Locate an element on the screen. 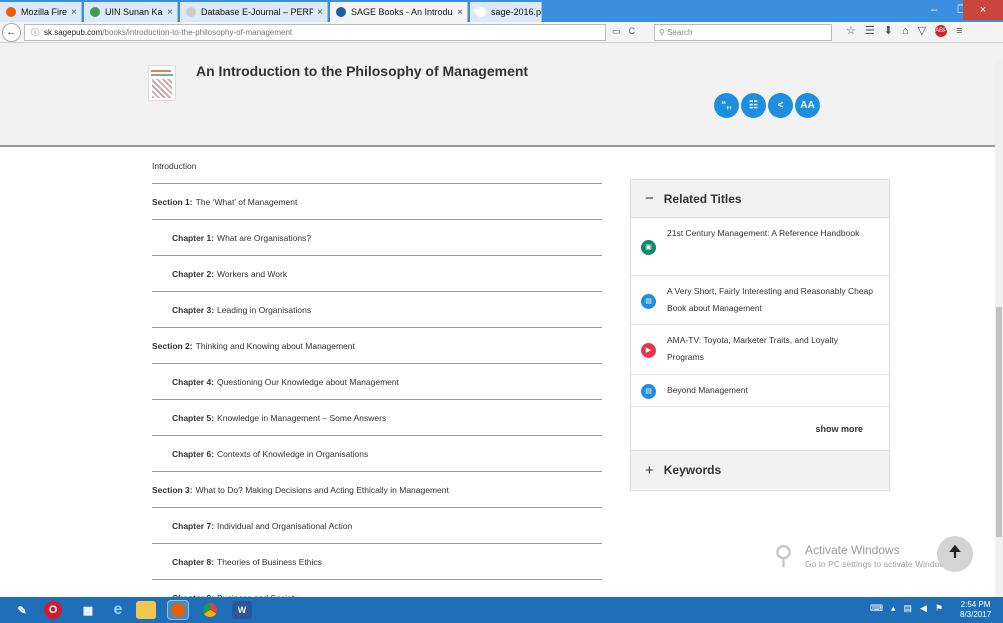 This screenshot has height=623, width=1003. home-icon: ⌂ is located at coordinates (905, 31).